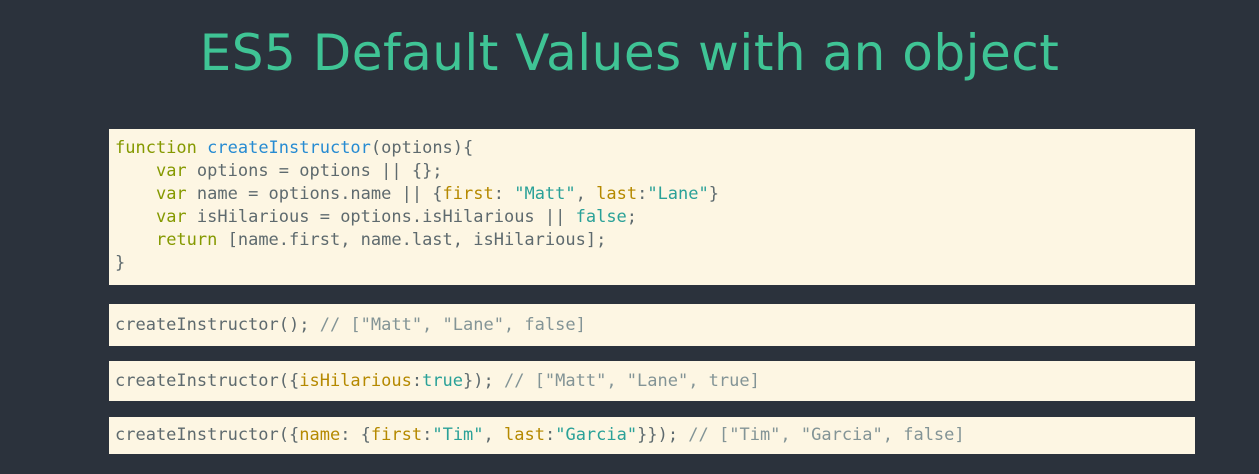 This screenshot has height=474, width=1259. Describe the element at coordinates (156, 148) in the screenshot. I see `keyword-function: function` at that location.